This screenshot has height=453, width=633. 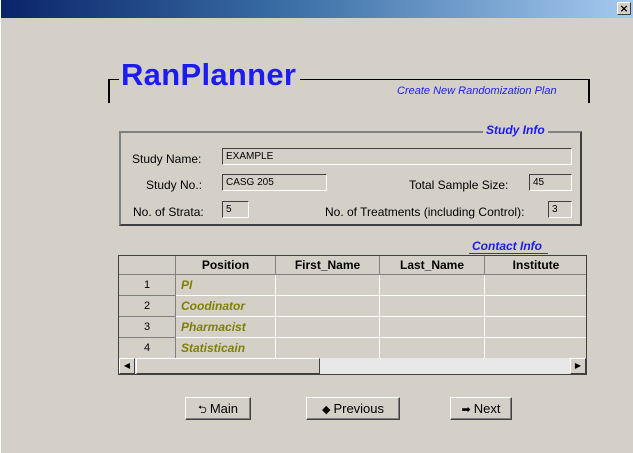 I want to click on grid-corner, so click(x=147, y=265).